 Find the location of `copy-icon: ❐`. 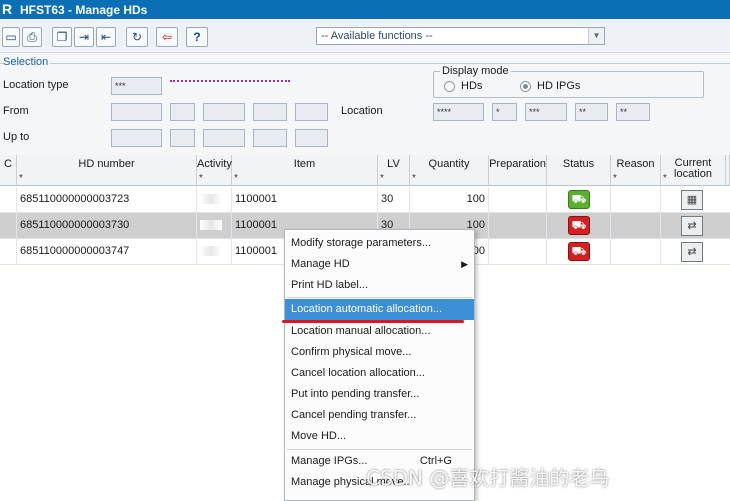

copy-icon: ❐ is located at coordinates (62, 37).